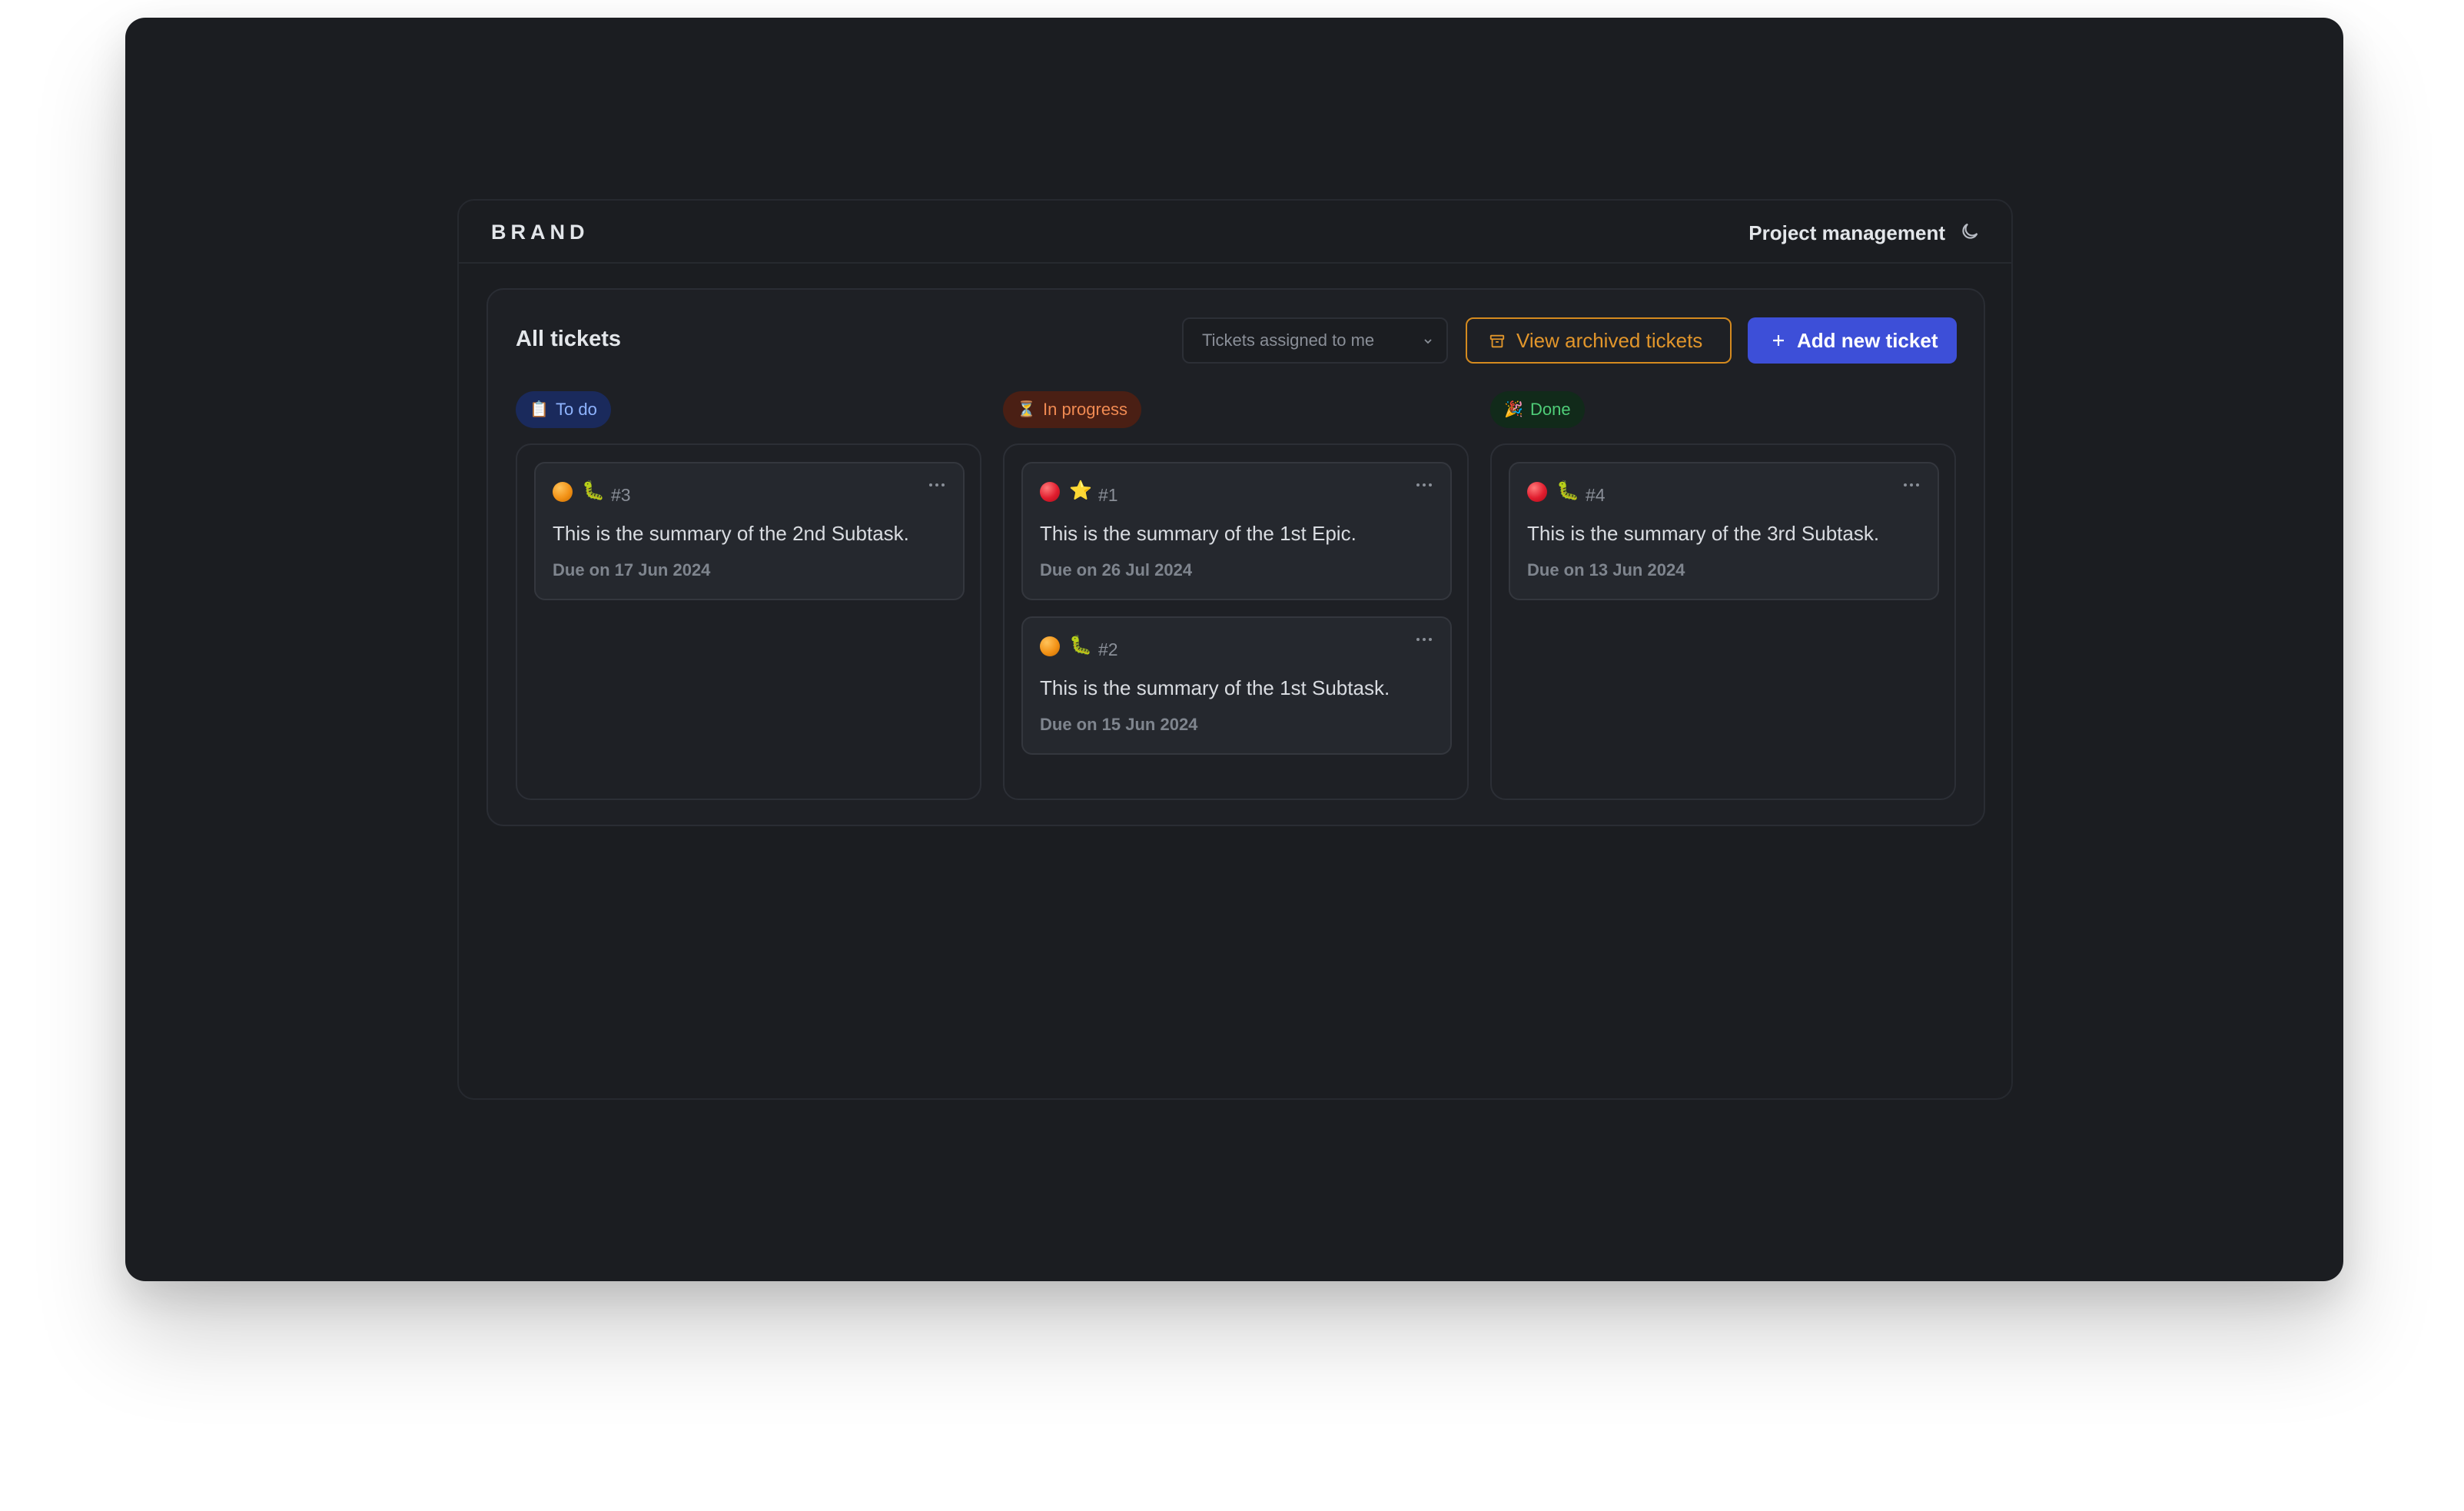 This screenshot has height=1511, width=2464. What do you see at coordinates (1867, 340) in the screenshot?
I see `add-ticket-label: Add new ticket` at bounding box center [1867, 340].